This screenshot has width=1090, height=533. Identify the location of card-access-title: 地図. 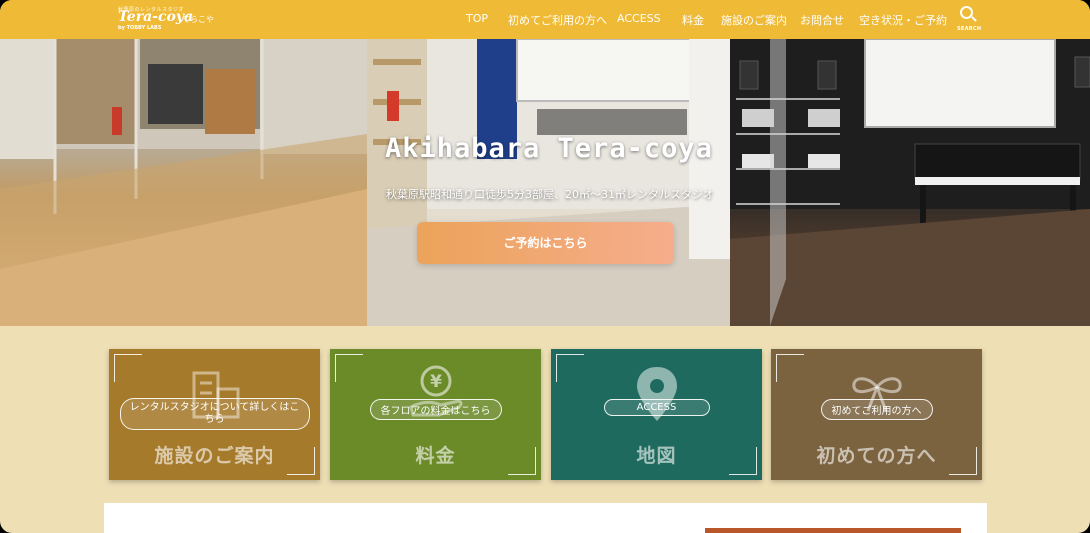
(656, 456).